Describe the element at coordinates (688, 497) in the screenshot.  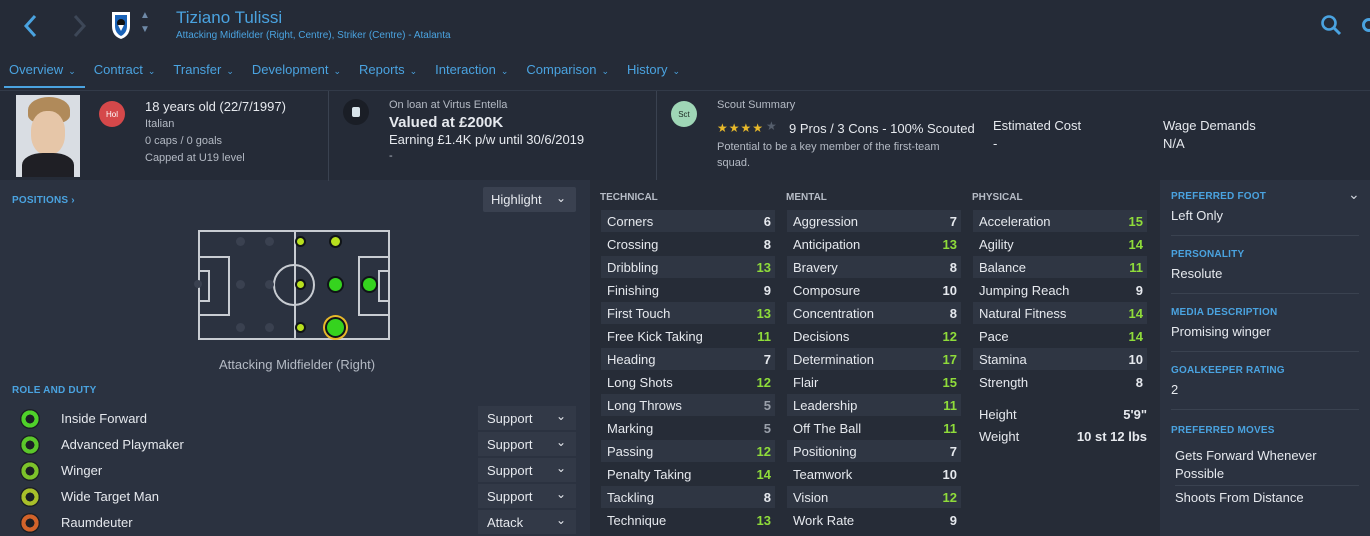
I see `attribute-row: Tackling 8` at that location.